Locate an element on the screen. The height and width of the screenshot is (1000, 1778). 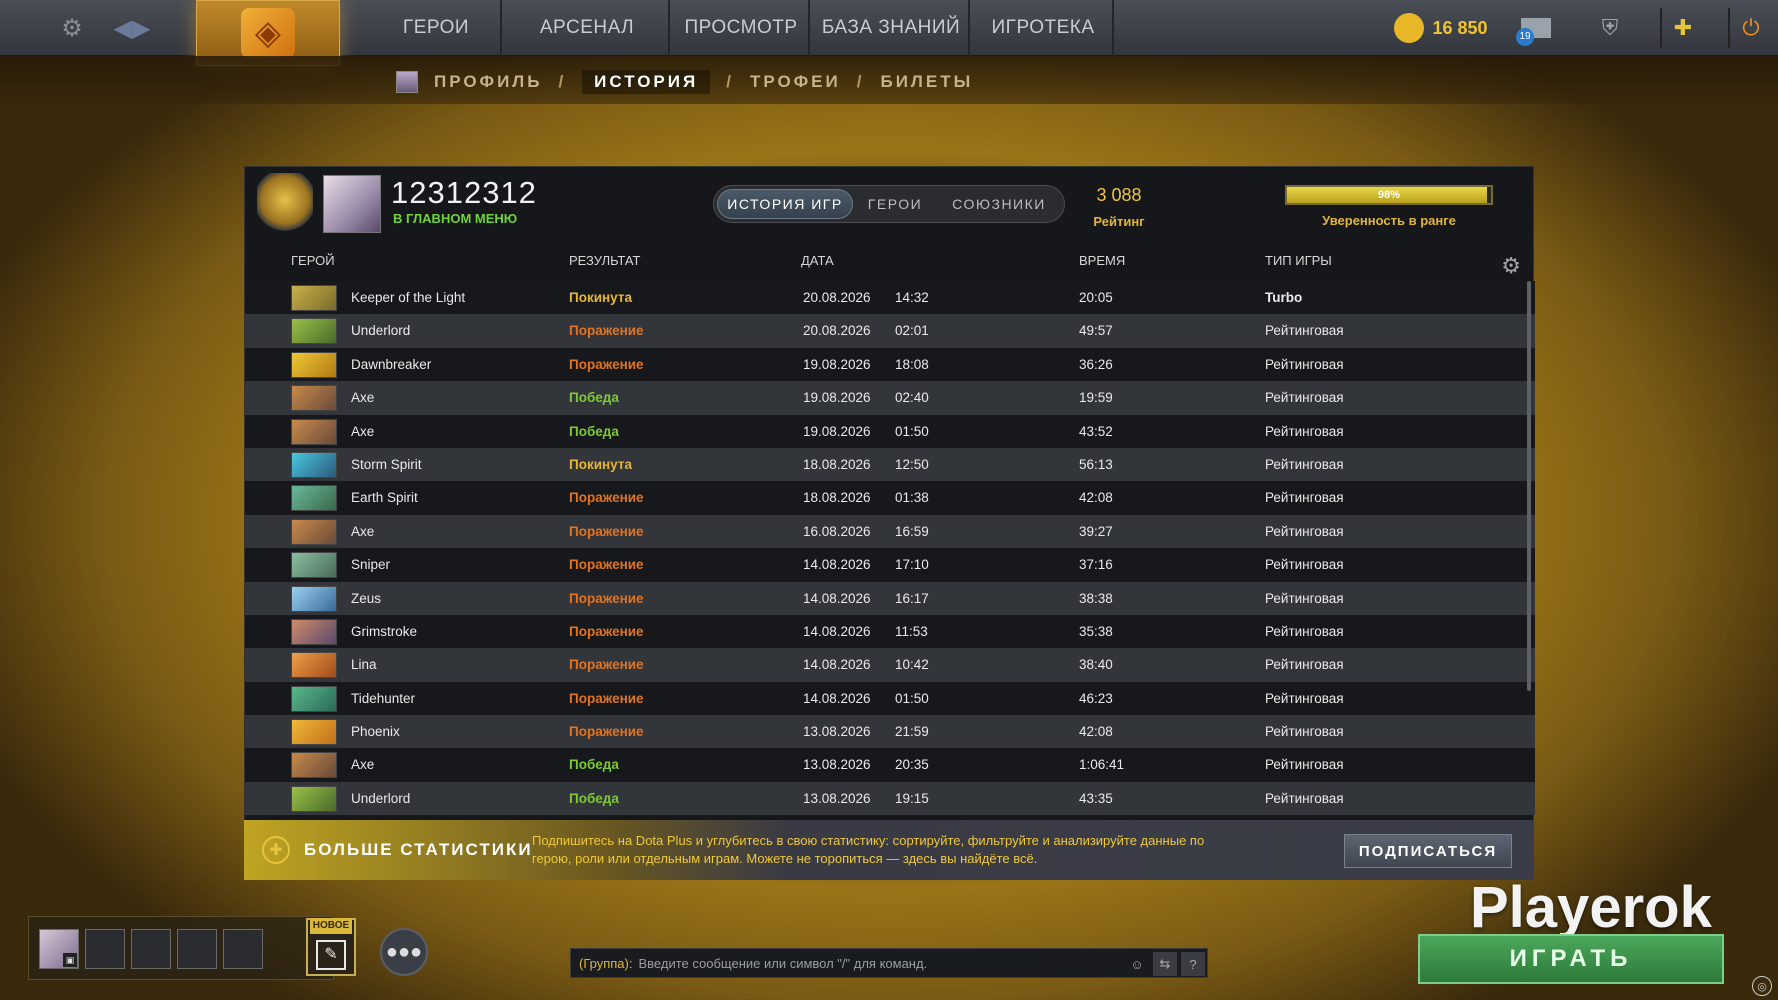
mail-count-badge: 19 is located at coordinates (1525, 37).